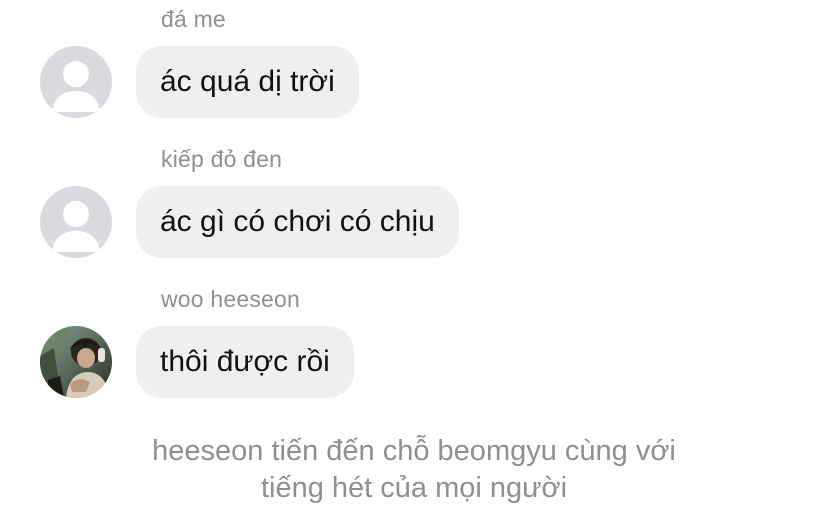 The width and height of the screenshot is (828, 527). I want to click on message-bubble: thôi được rồi, so click(245, 362).